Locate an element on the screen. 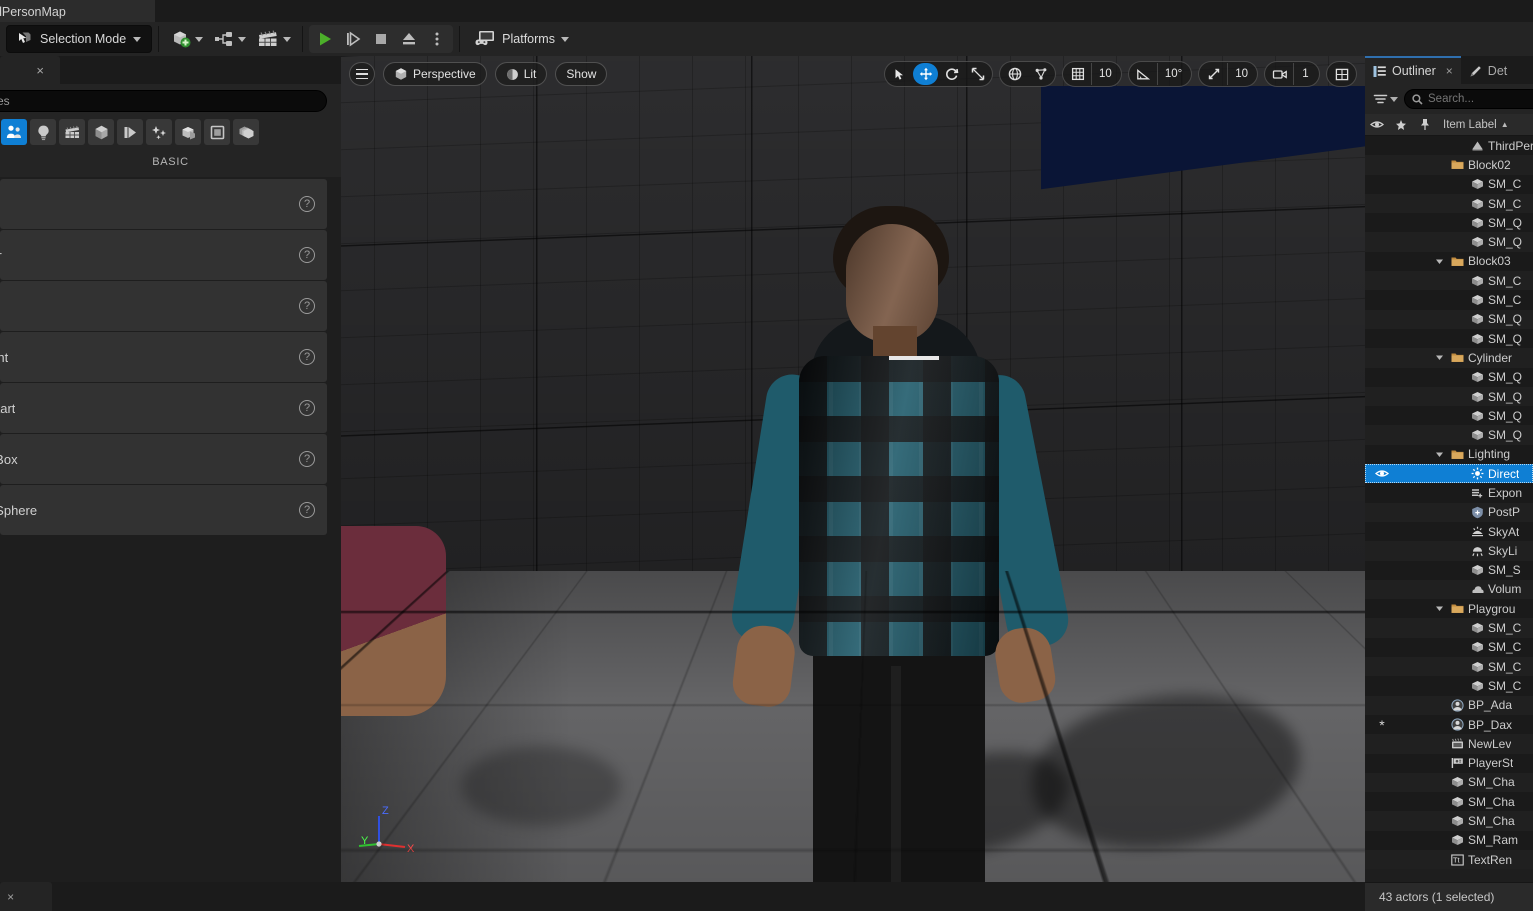 The height and width of the screenshot is (911, 1533). outliner-row: * BP_Dax is located at coordinates (1449, 724).